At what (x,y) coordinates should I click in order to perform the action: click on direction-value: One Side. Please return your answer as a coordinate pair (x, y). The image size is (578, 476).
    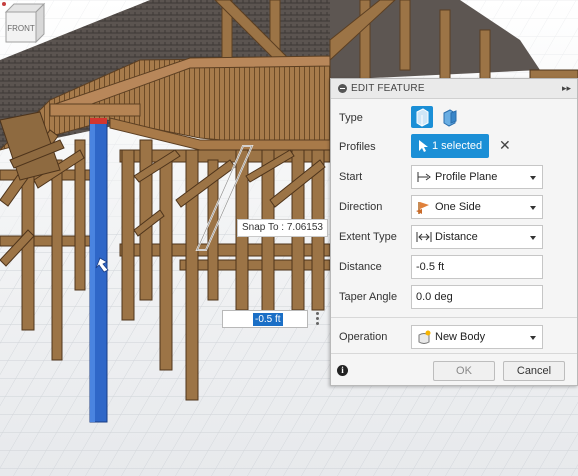
    Looking at the image, I should click on (458, 207).